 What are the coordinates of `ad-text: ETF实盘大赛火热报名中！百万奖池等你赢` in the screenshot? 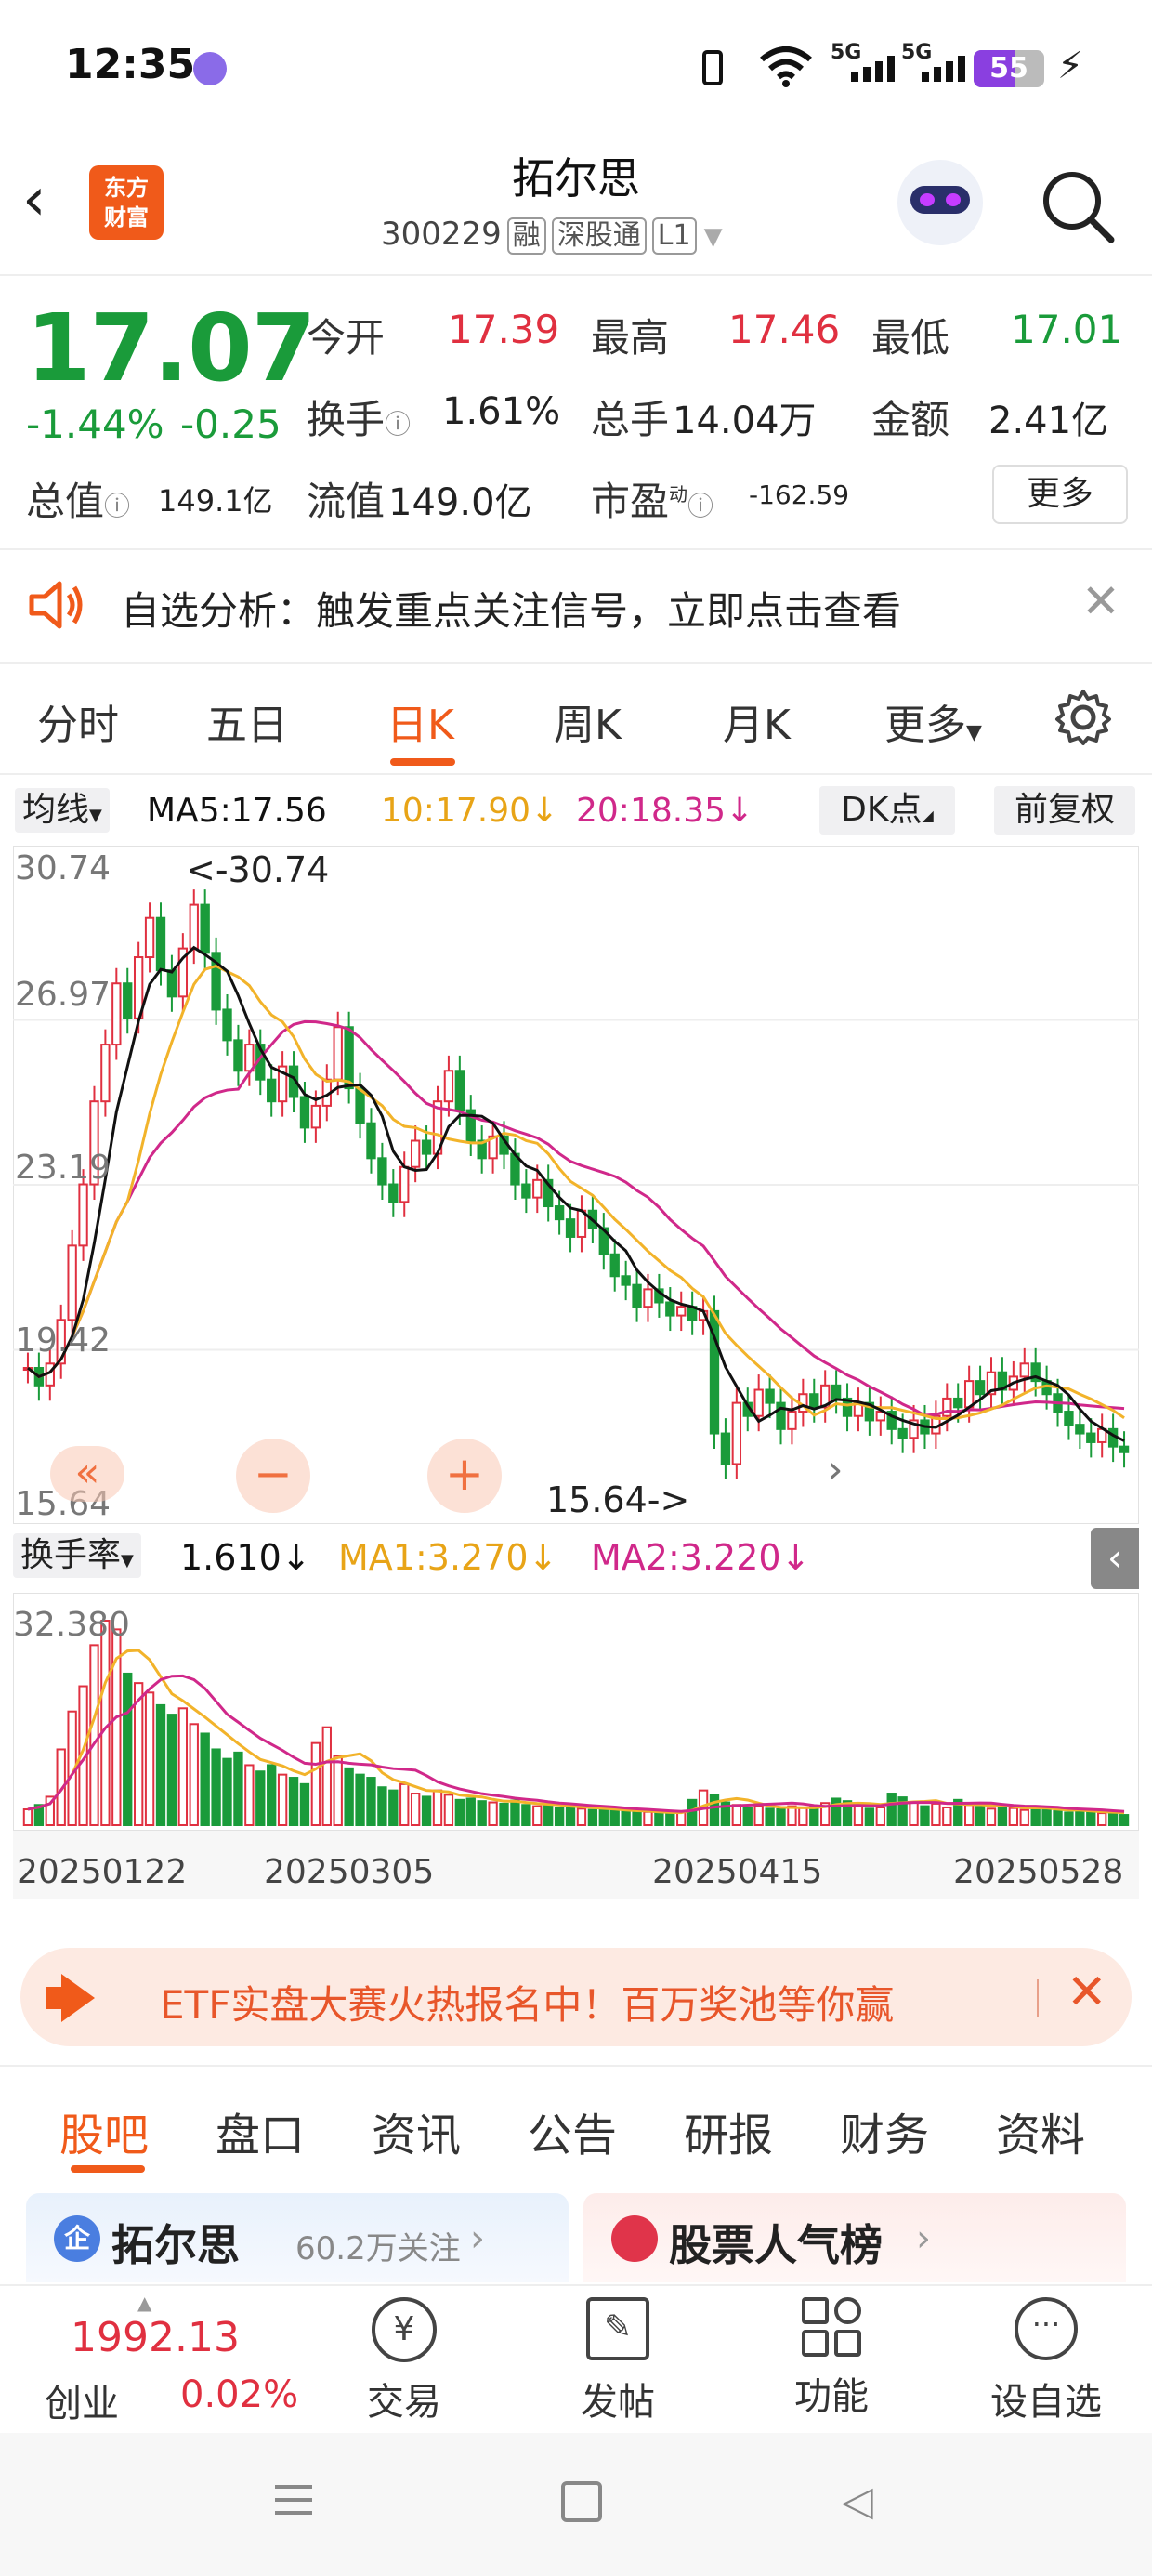 It's located at (527, 2005).